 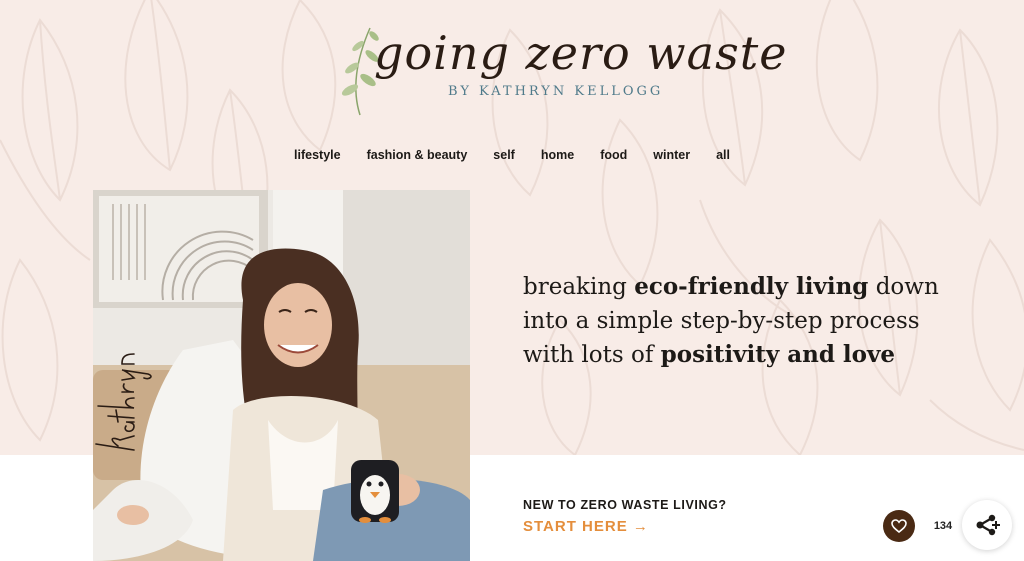 I want to click on favorite-count: 134, so click(x=943, y=526).